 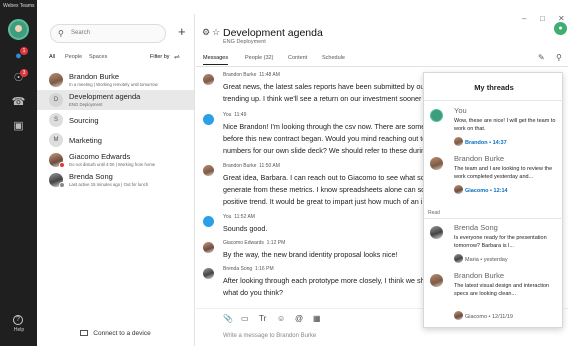 What do you see at coordinates (56, 140) in the screenshot?
I see `avatar: M` at bounding box center [56, 140].